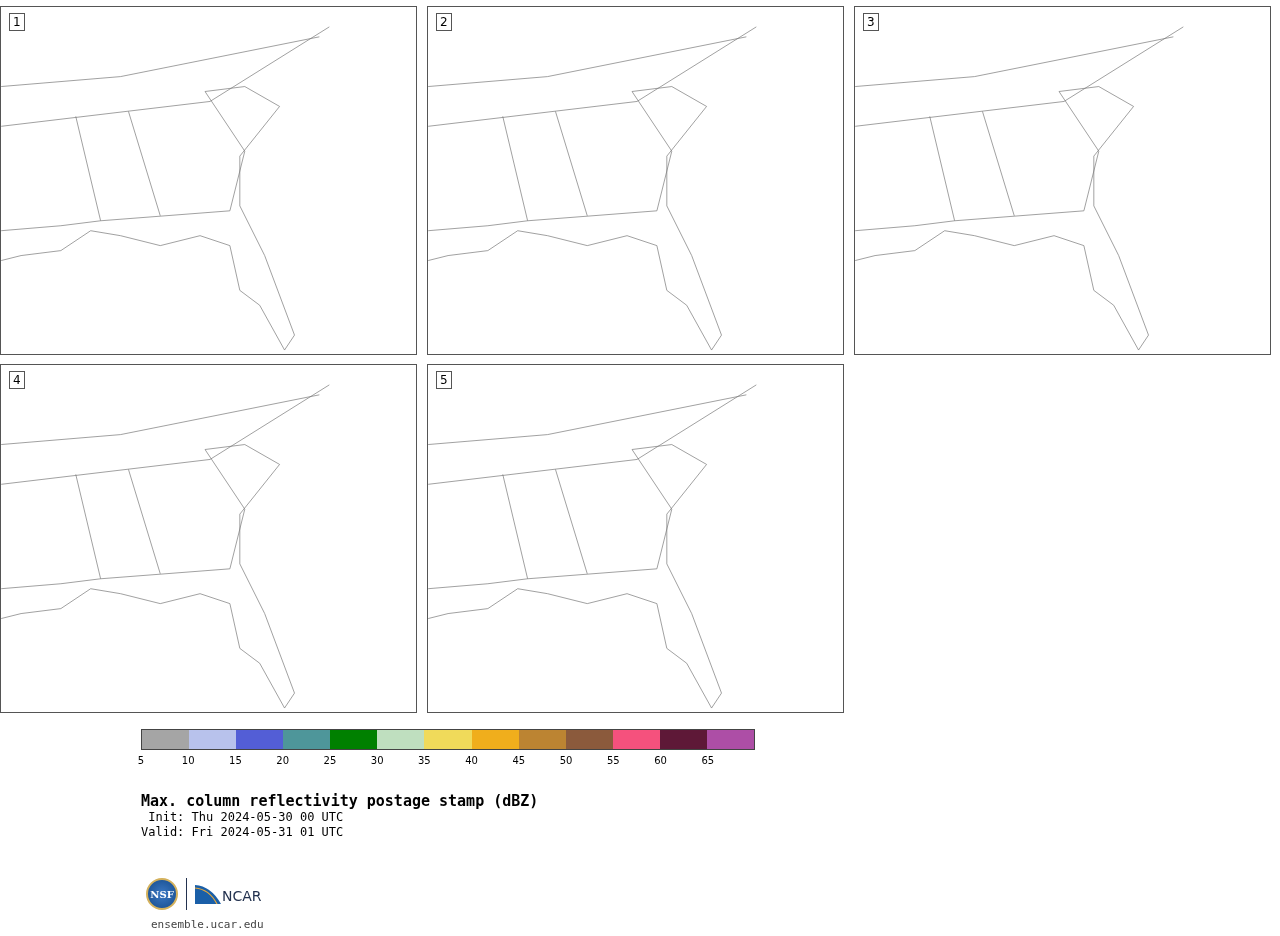  Describe the element at coordinates (188, 760) in the screenshot. I see `tick-label: 10` at that location.